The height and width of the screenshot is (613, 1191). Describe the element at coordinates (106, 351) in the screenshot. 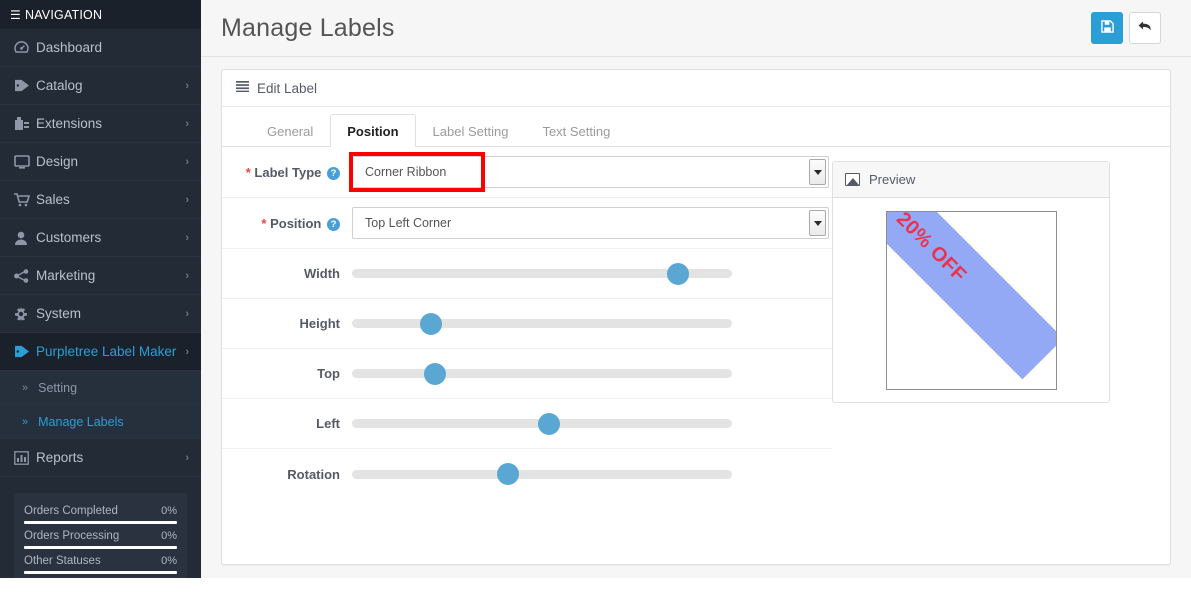

I see `sidebar-item-label: Purpletree Label Maker` at that location.